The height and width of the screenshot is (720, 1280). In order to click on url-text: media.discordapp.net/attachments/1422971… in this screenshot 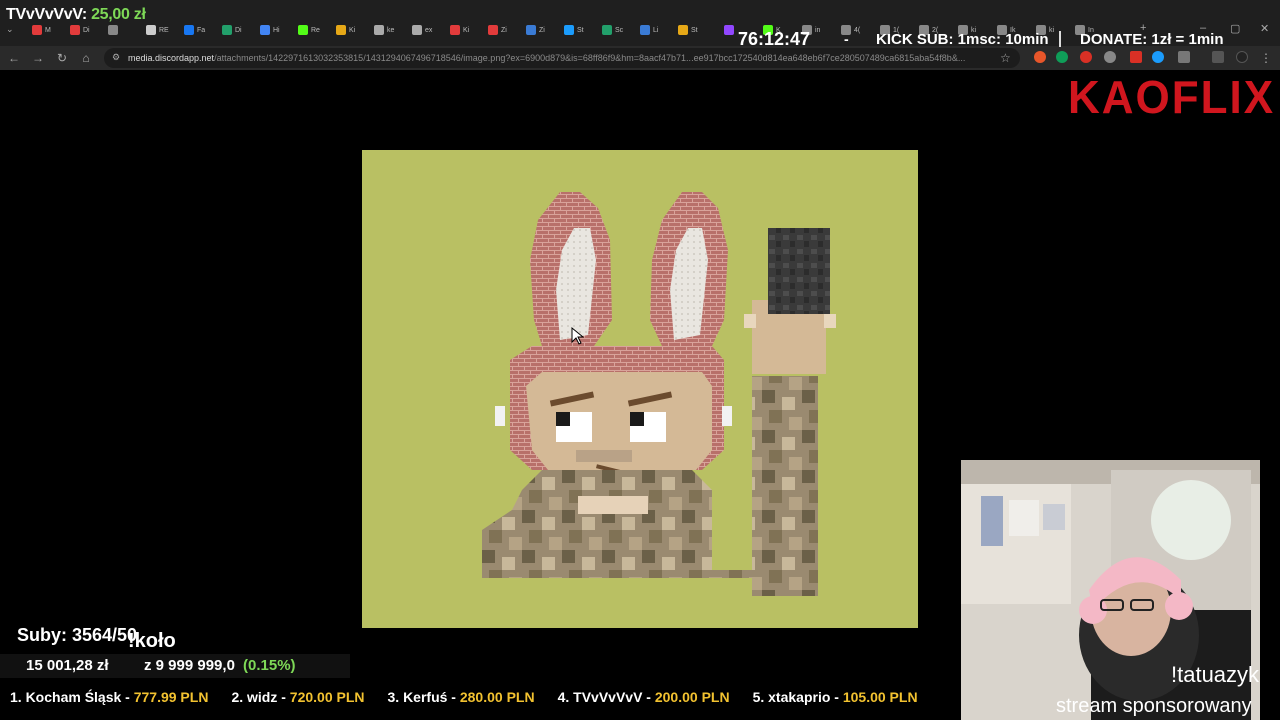, I will do `click(558, 58)`.